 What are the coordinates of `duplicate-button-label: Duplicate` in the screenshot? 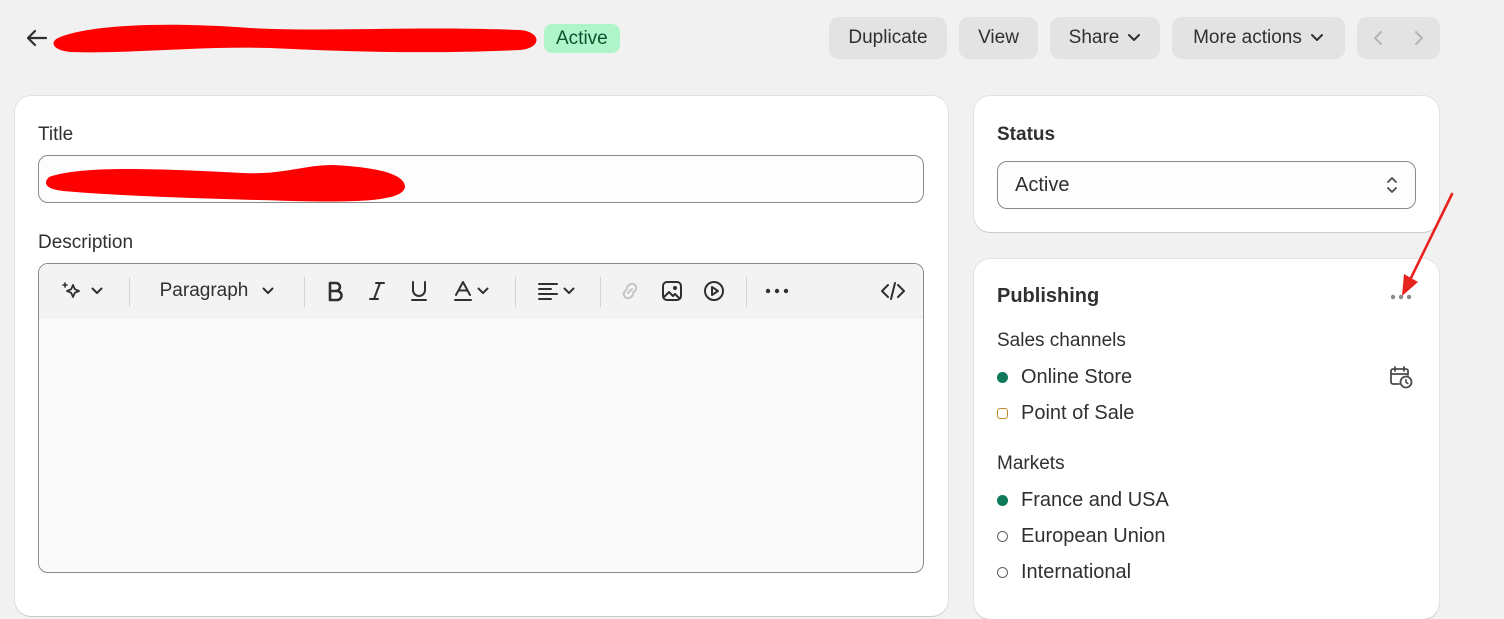 It's located at (888, 37).